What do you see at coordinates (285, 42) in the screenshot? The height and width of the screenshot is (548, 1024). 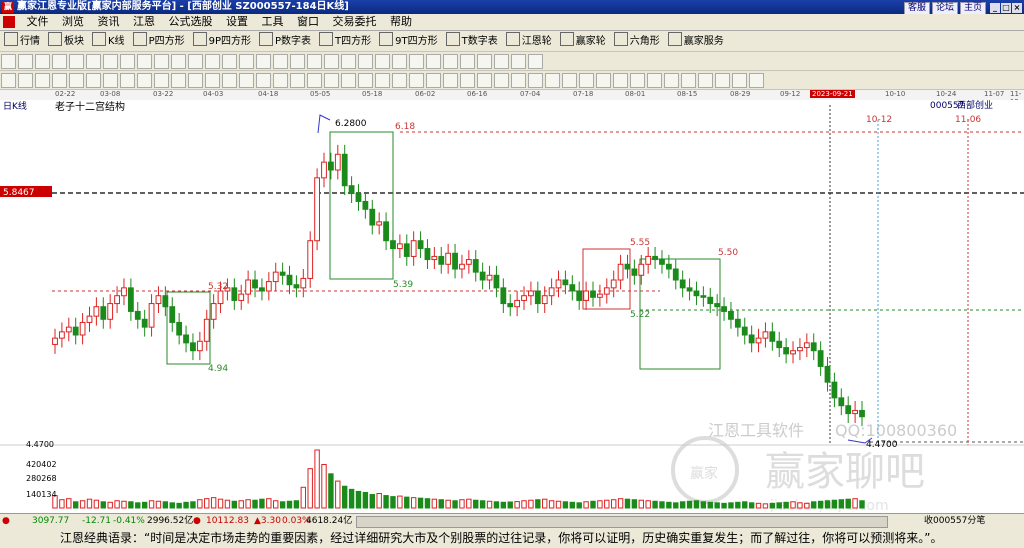 I see `toolbar-btn-5: P数字表` at bounding box center [285, 42].